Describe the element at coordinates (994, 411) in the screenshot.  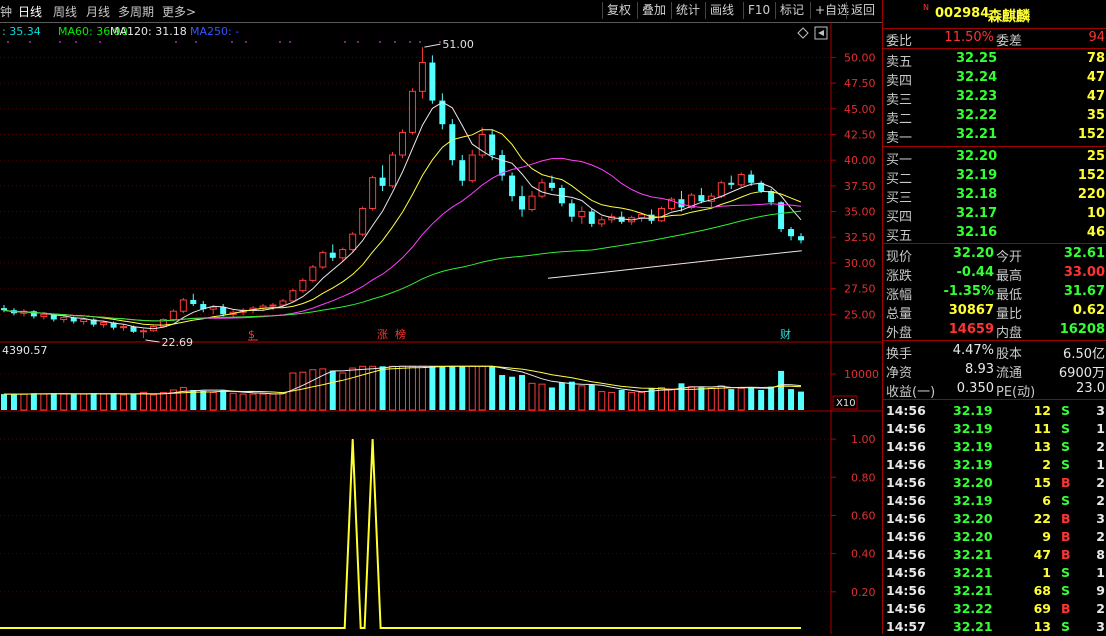
I see `tick-row: 14:56 32.19 12 S 3` at that location.